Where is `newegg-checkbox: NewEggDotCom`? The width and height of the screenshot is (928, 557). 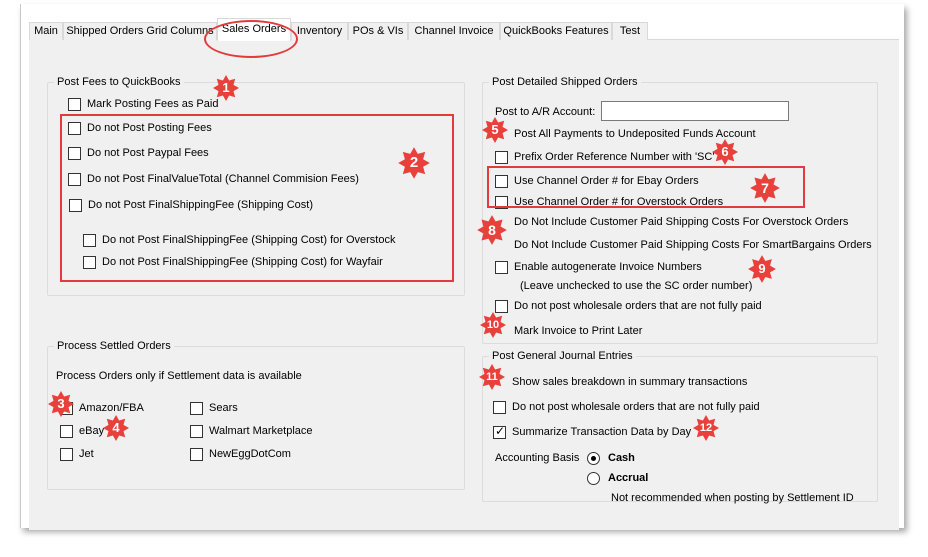
newegg-checkbox: NewEggDotCom is located at coordinates (240, 454).